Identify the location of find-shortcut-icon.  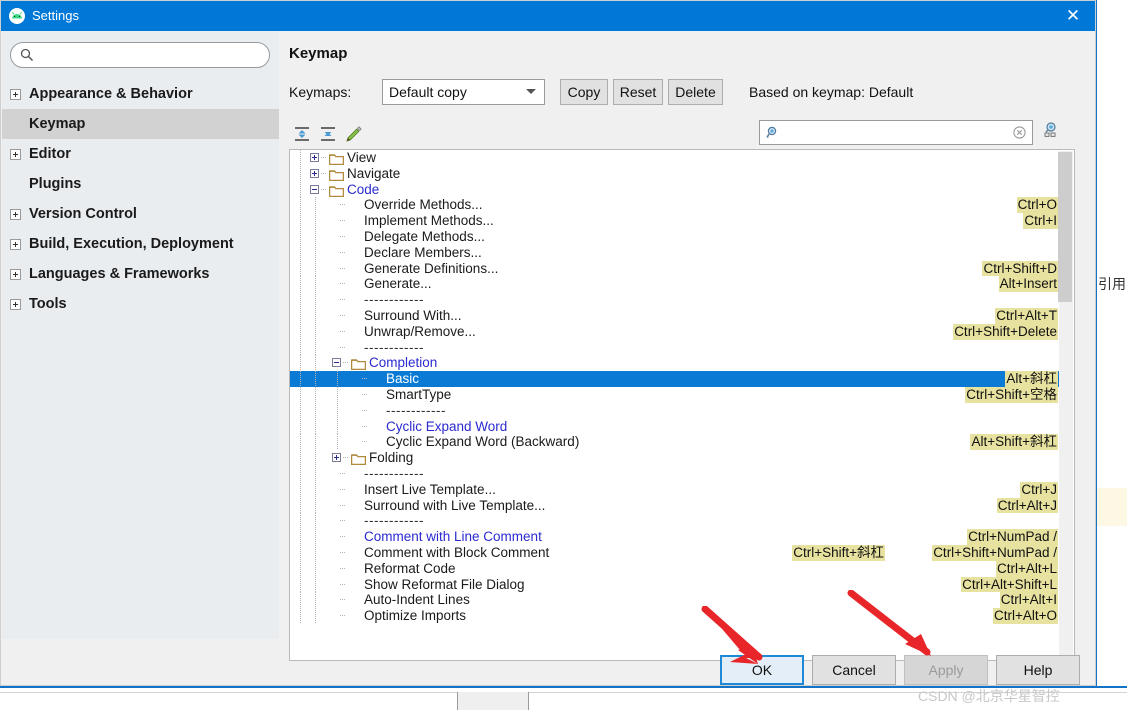
(773, 133).